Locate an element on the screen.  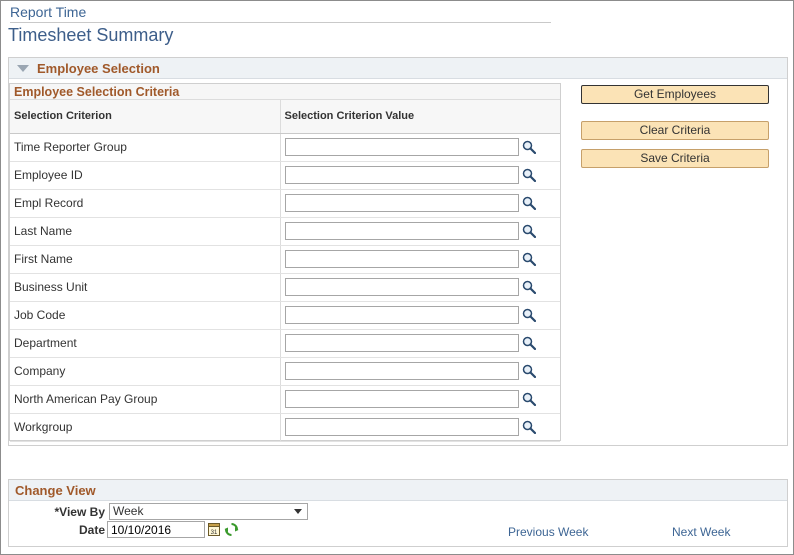
table-row: Job Code is located at coordinates (285, 315).